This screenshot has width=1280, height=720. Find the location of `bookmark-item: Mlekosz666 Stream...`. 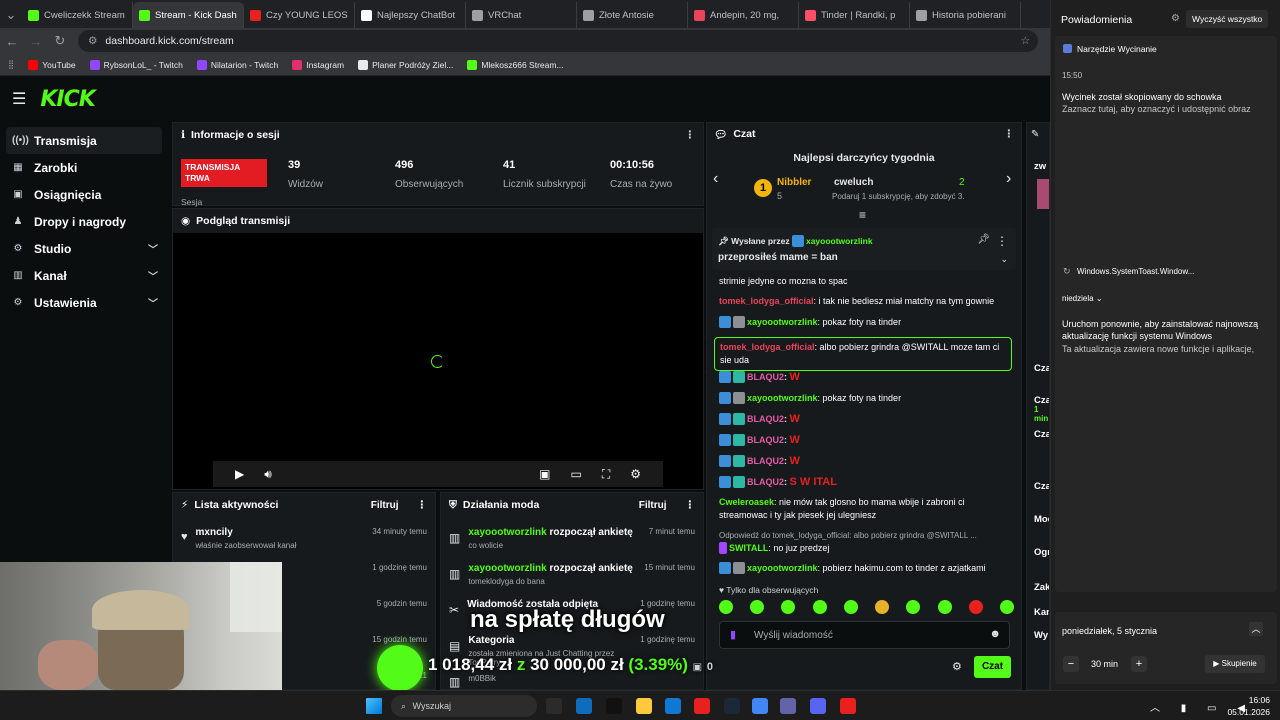

bookmark-item: Mlekosz666 Stream... is located at coordinates (515, 64).